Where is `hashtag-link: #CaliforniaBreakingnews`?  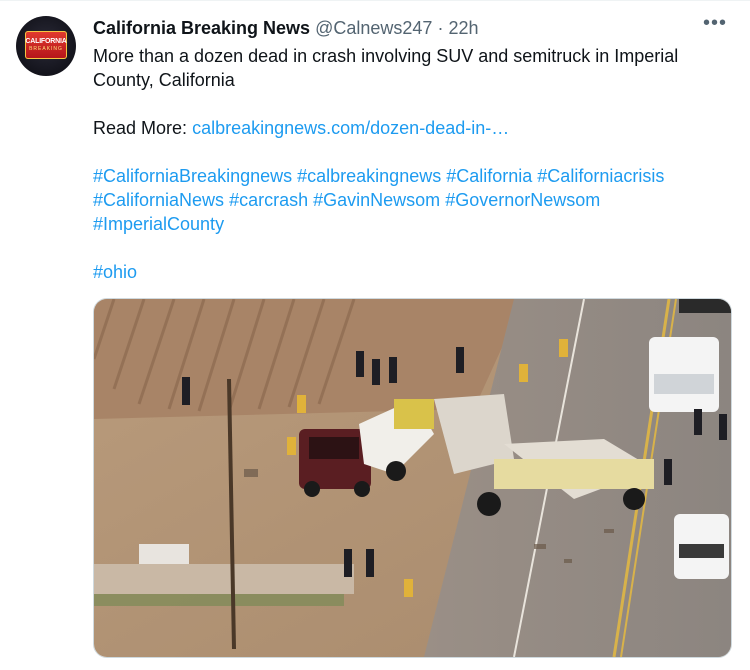 hashtag-link: #CaliforniaBreakingnews is located at coordinates (192, 176).